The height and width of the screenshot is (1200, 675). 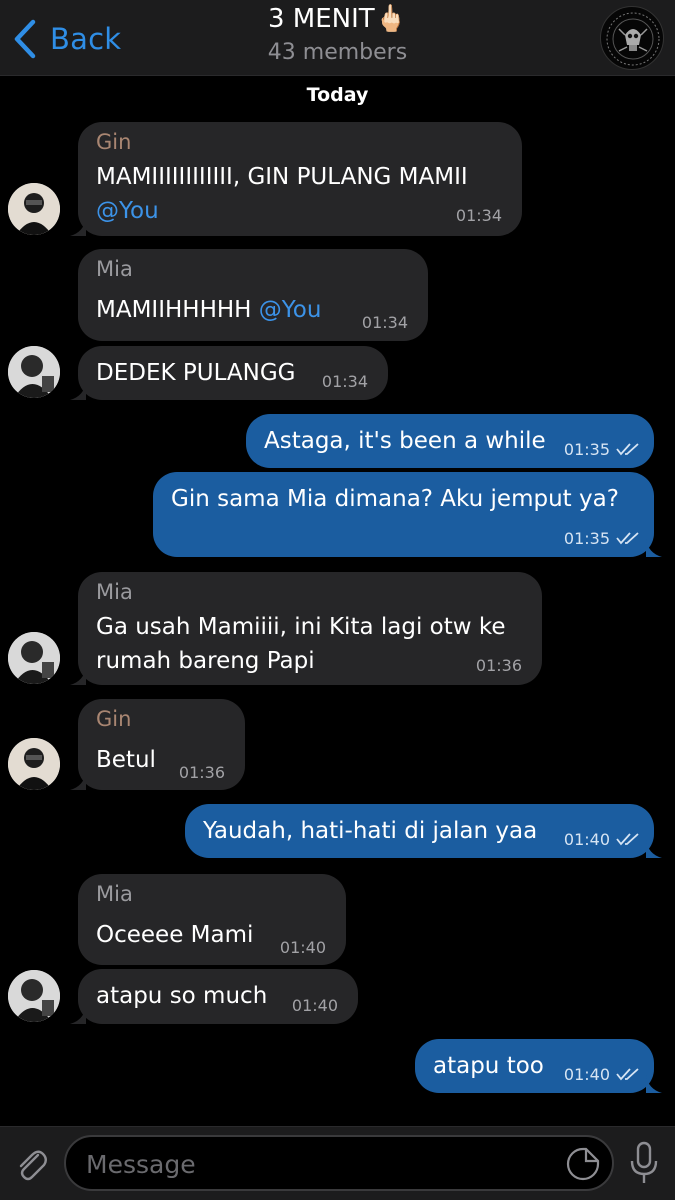 I want to click on microphone-icon, so click(x=644, y=1163).